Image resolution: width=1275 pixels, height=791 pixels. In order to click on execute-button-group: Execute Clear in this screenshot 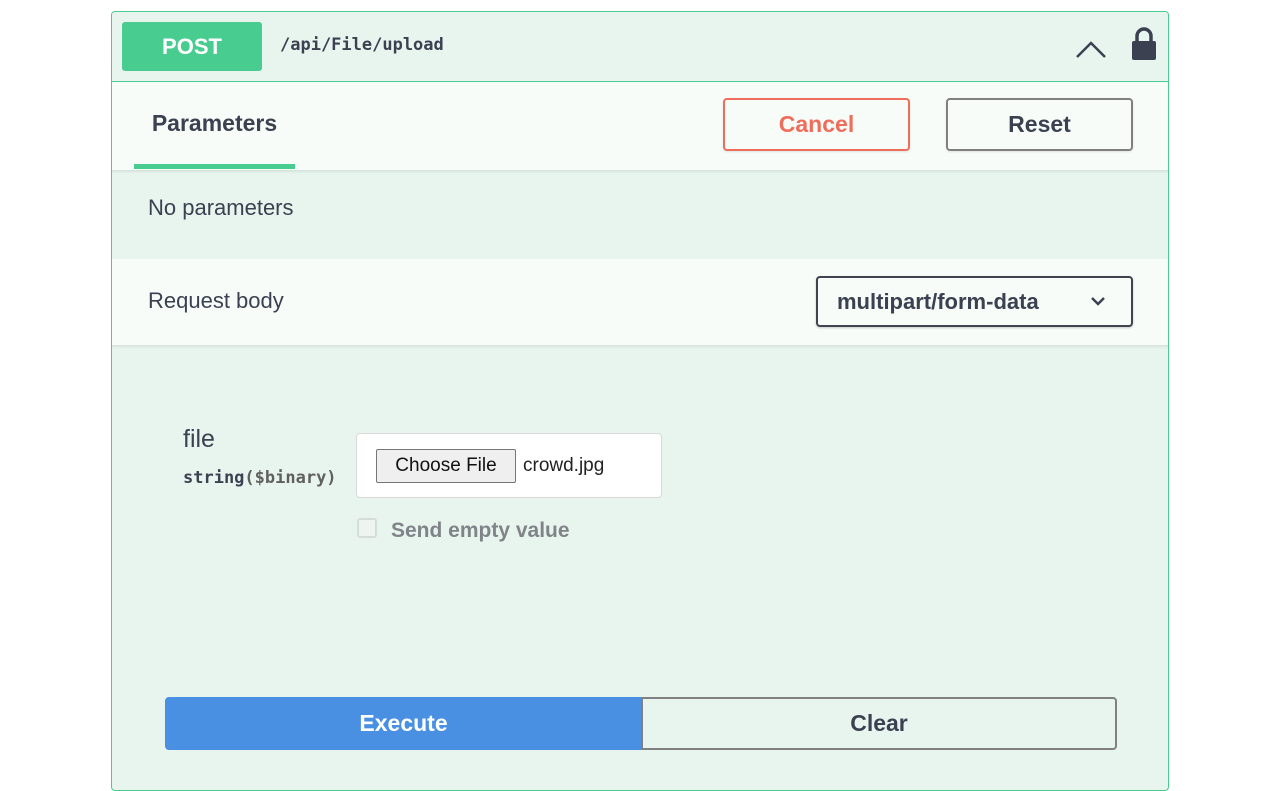, I will do `click(641, 723)`.